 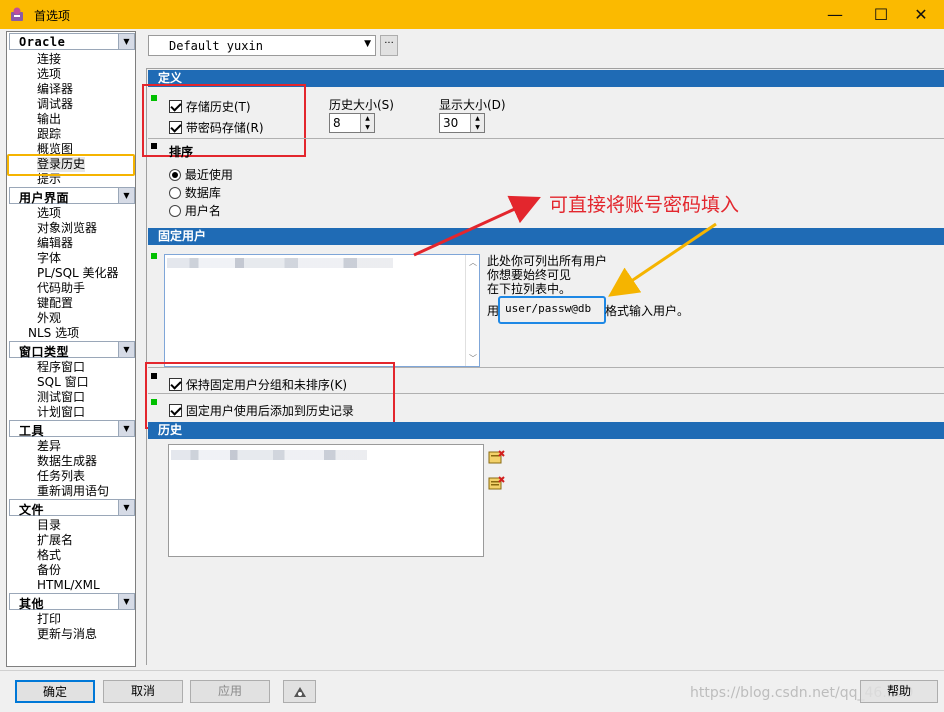 I want to click on history-list, so click(x=326, y=500).